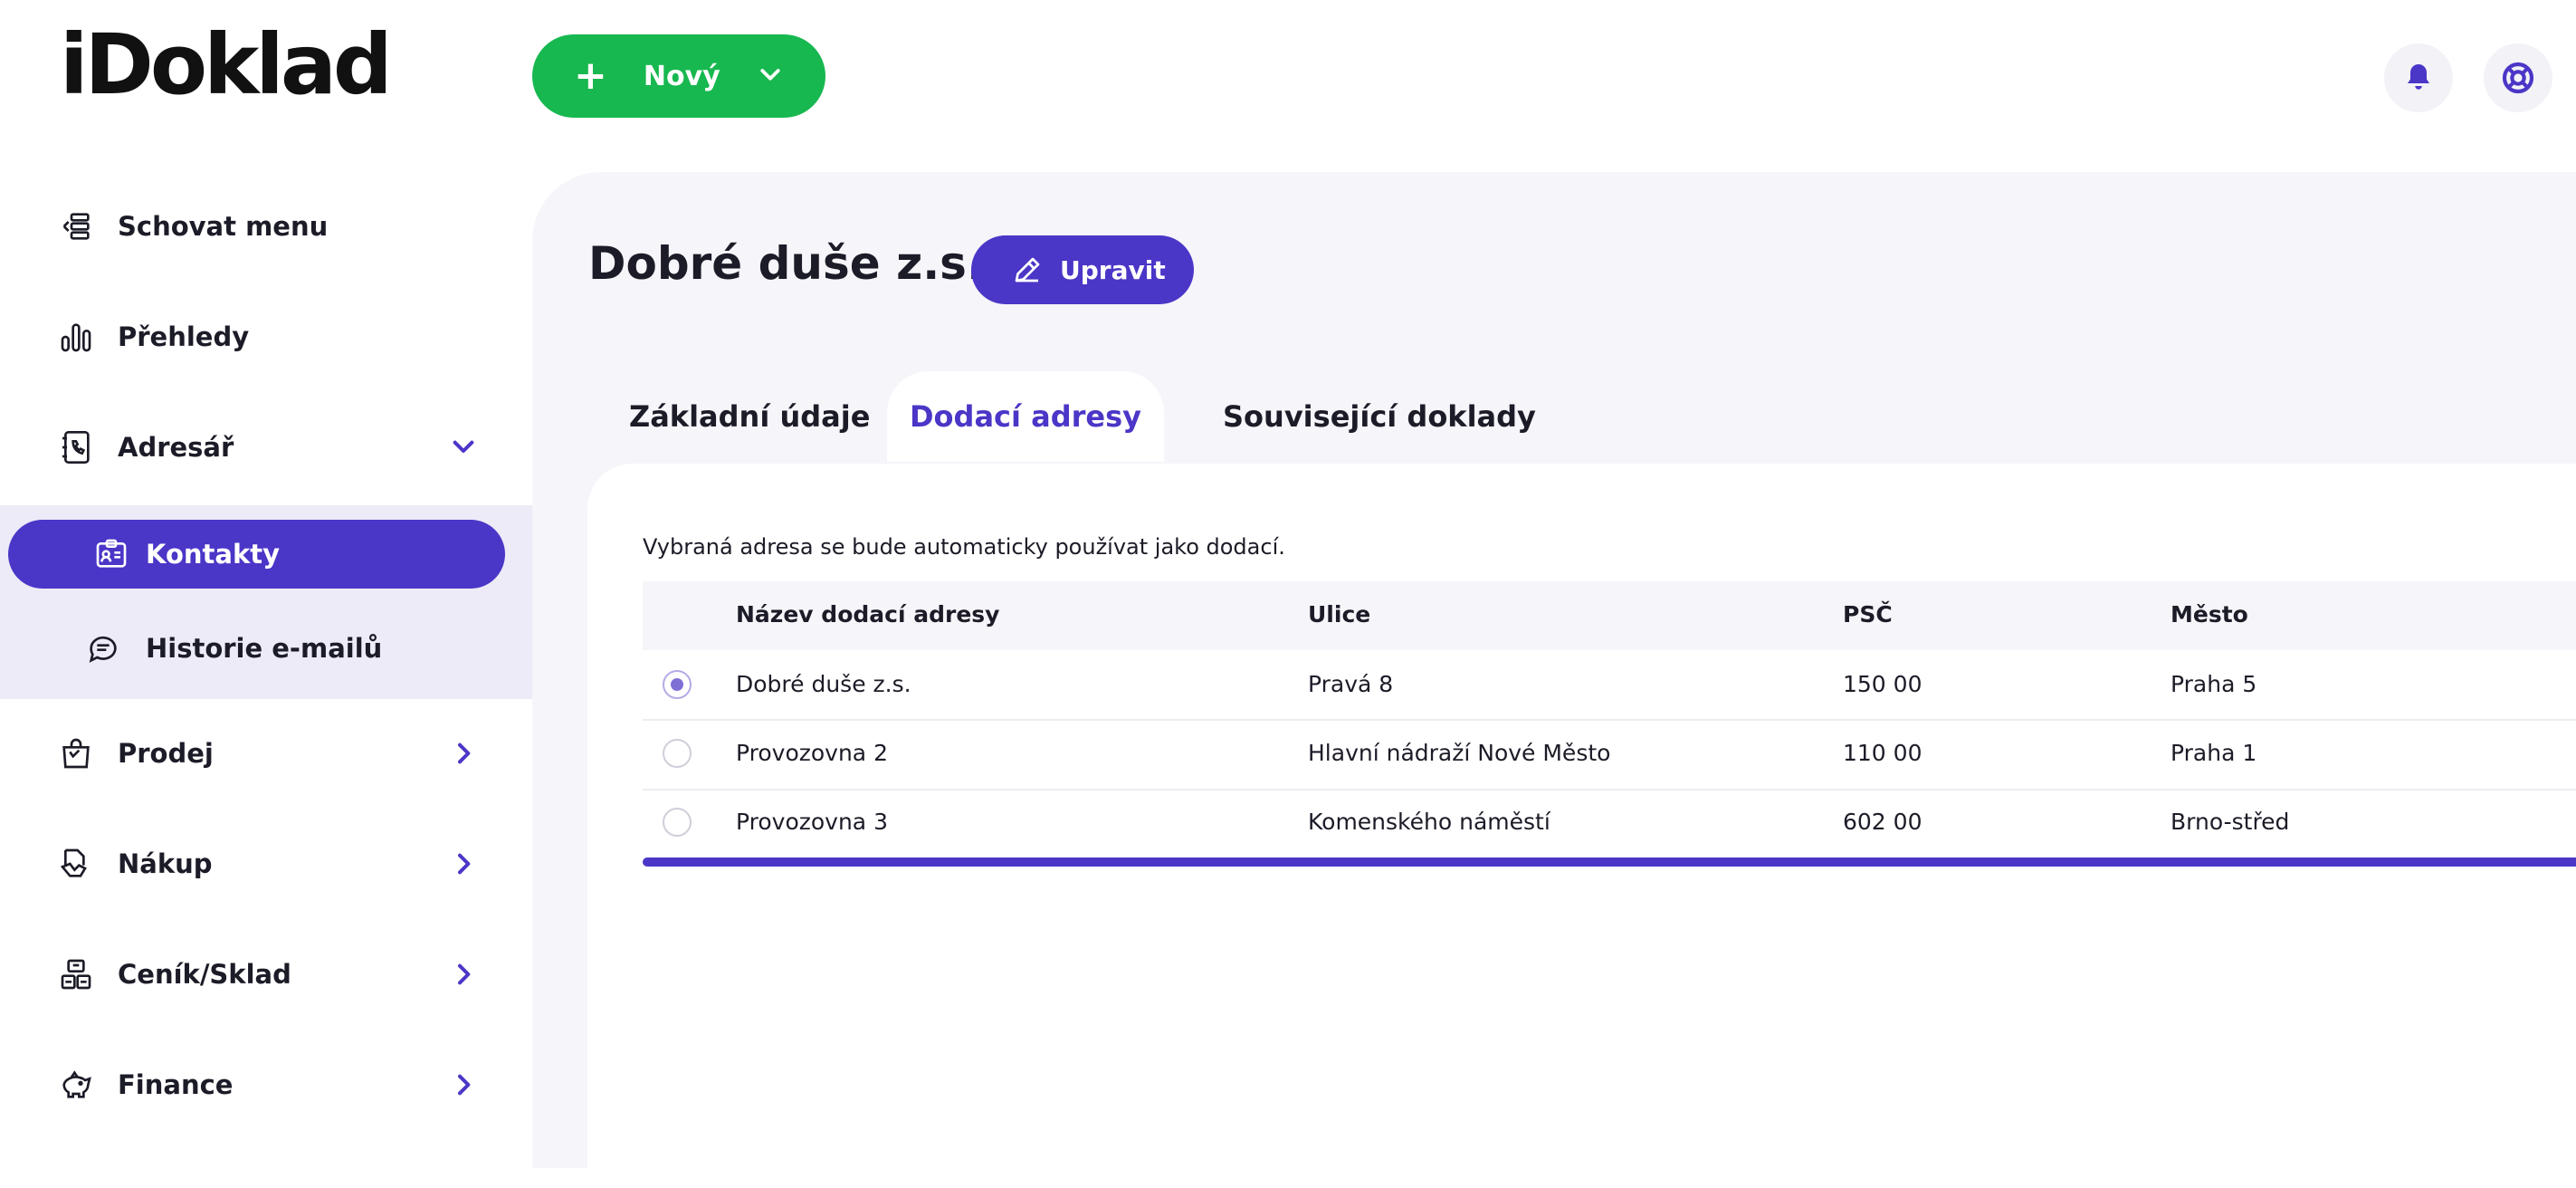 The image size is (2576, 1188). I want to click on address-city: Praha 1, so click(2214, 753).